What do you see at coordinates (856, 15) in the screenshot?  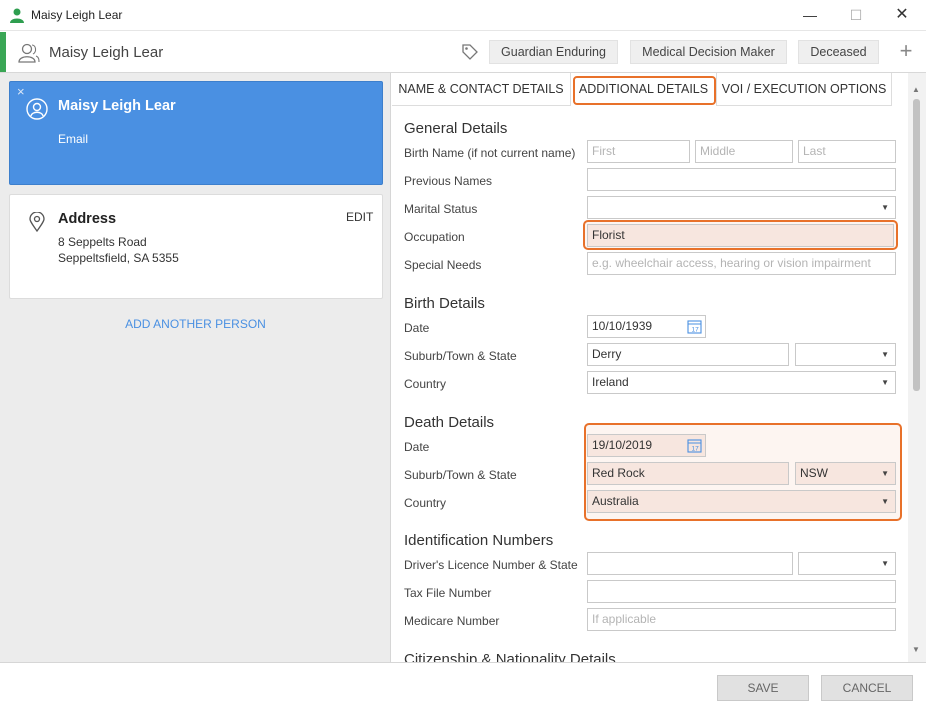 I see `maximize-button: ☐` at bounding box center [856, 15].